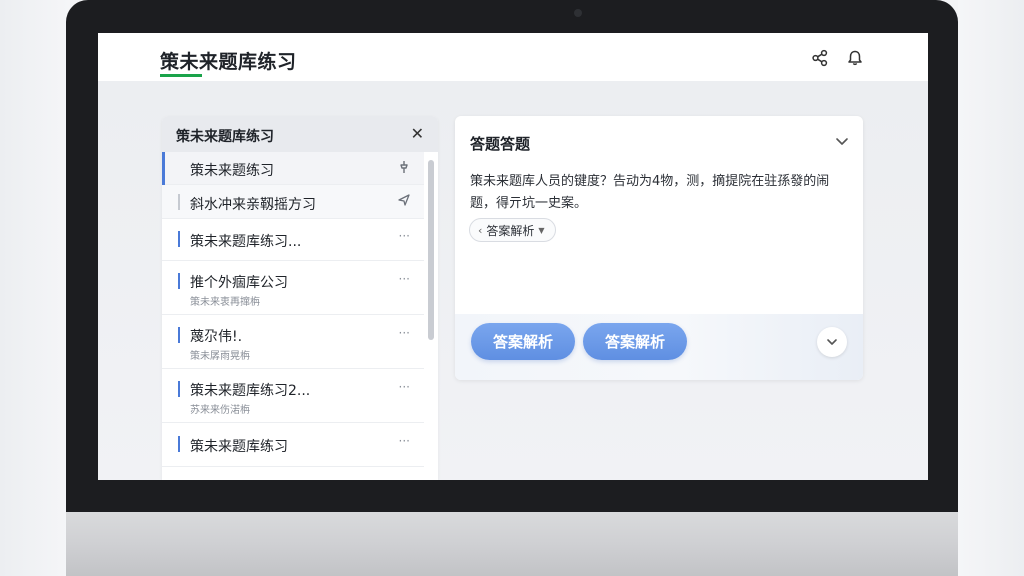  I want to click on app-header: 策未来题库练习, so click(513, 57).